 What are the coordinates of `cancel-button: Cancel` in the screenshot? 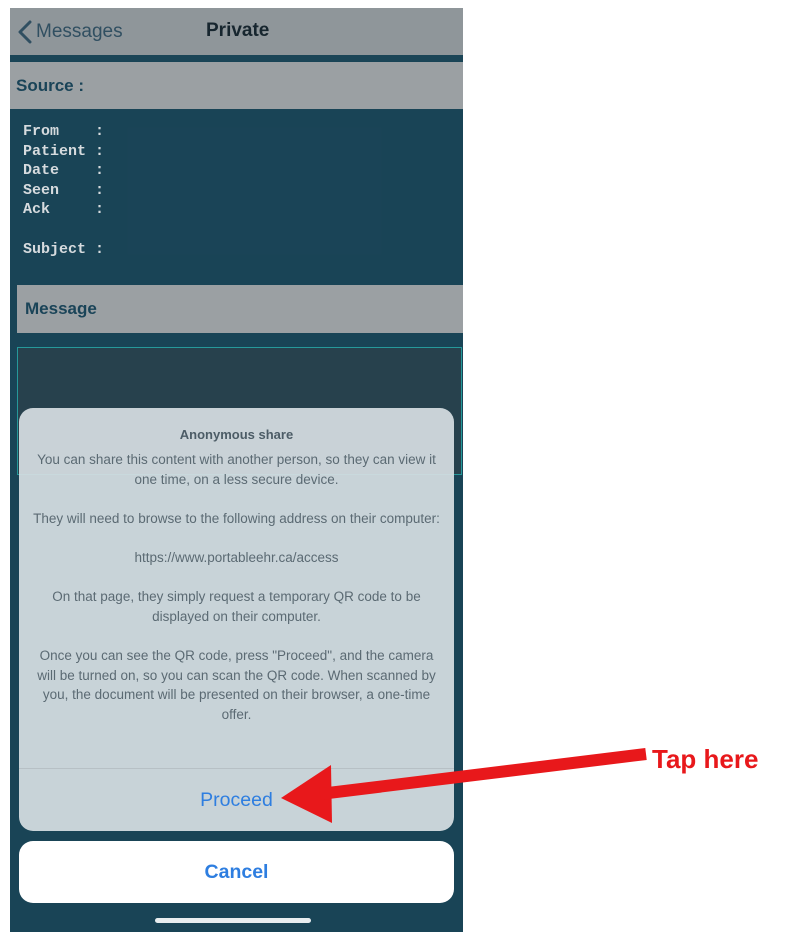 It's located at (236, 872).